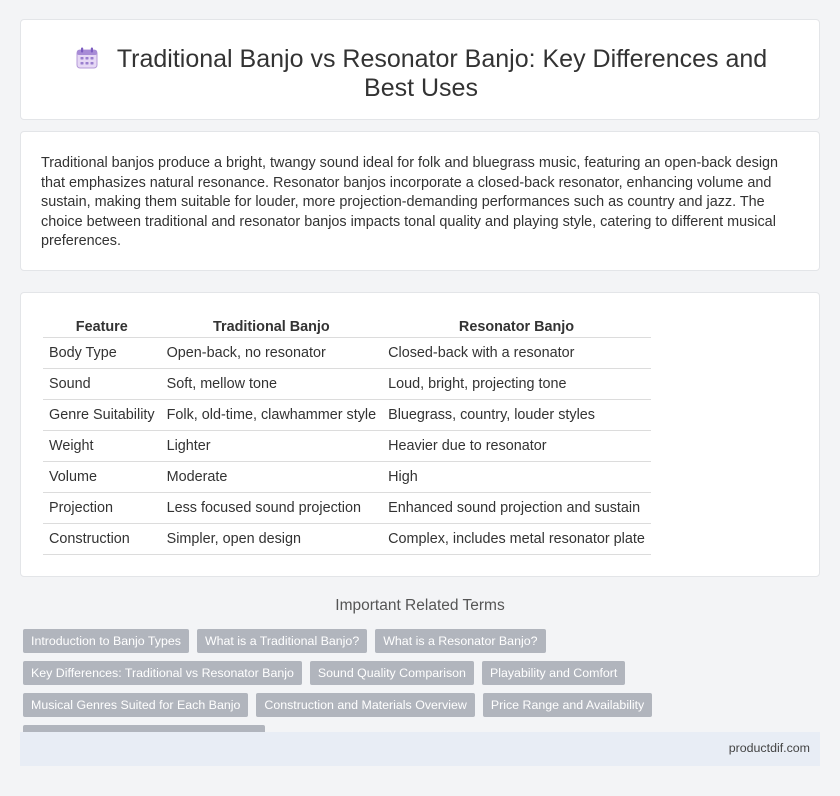 Image resolution: width=840 pixels, height=796 pixels. Describe the element at coordinates (102, 446) in the screenshot. I see `cell-feature: Weight` at that location.